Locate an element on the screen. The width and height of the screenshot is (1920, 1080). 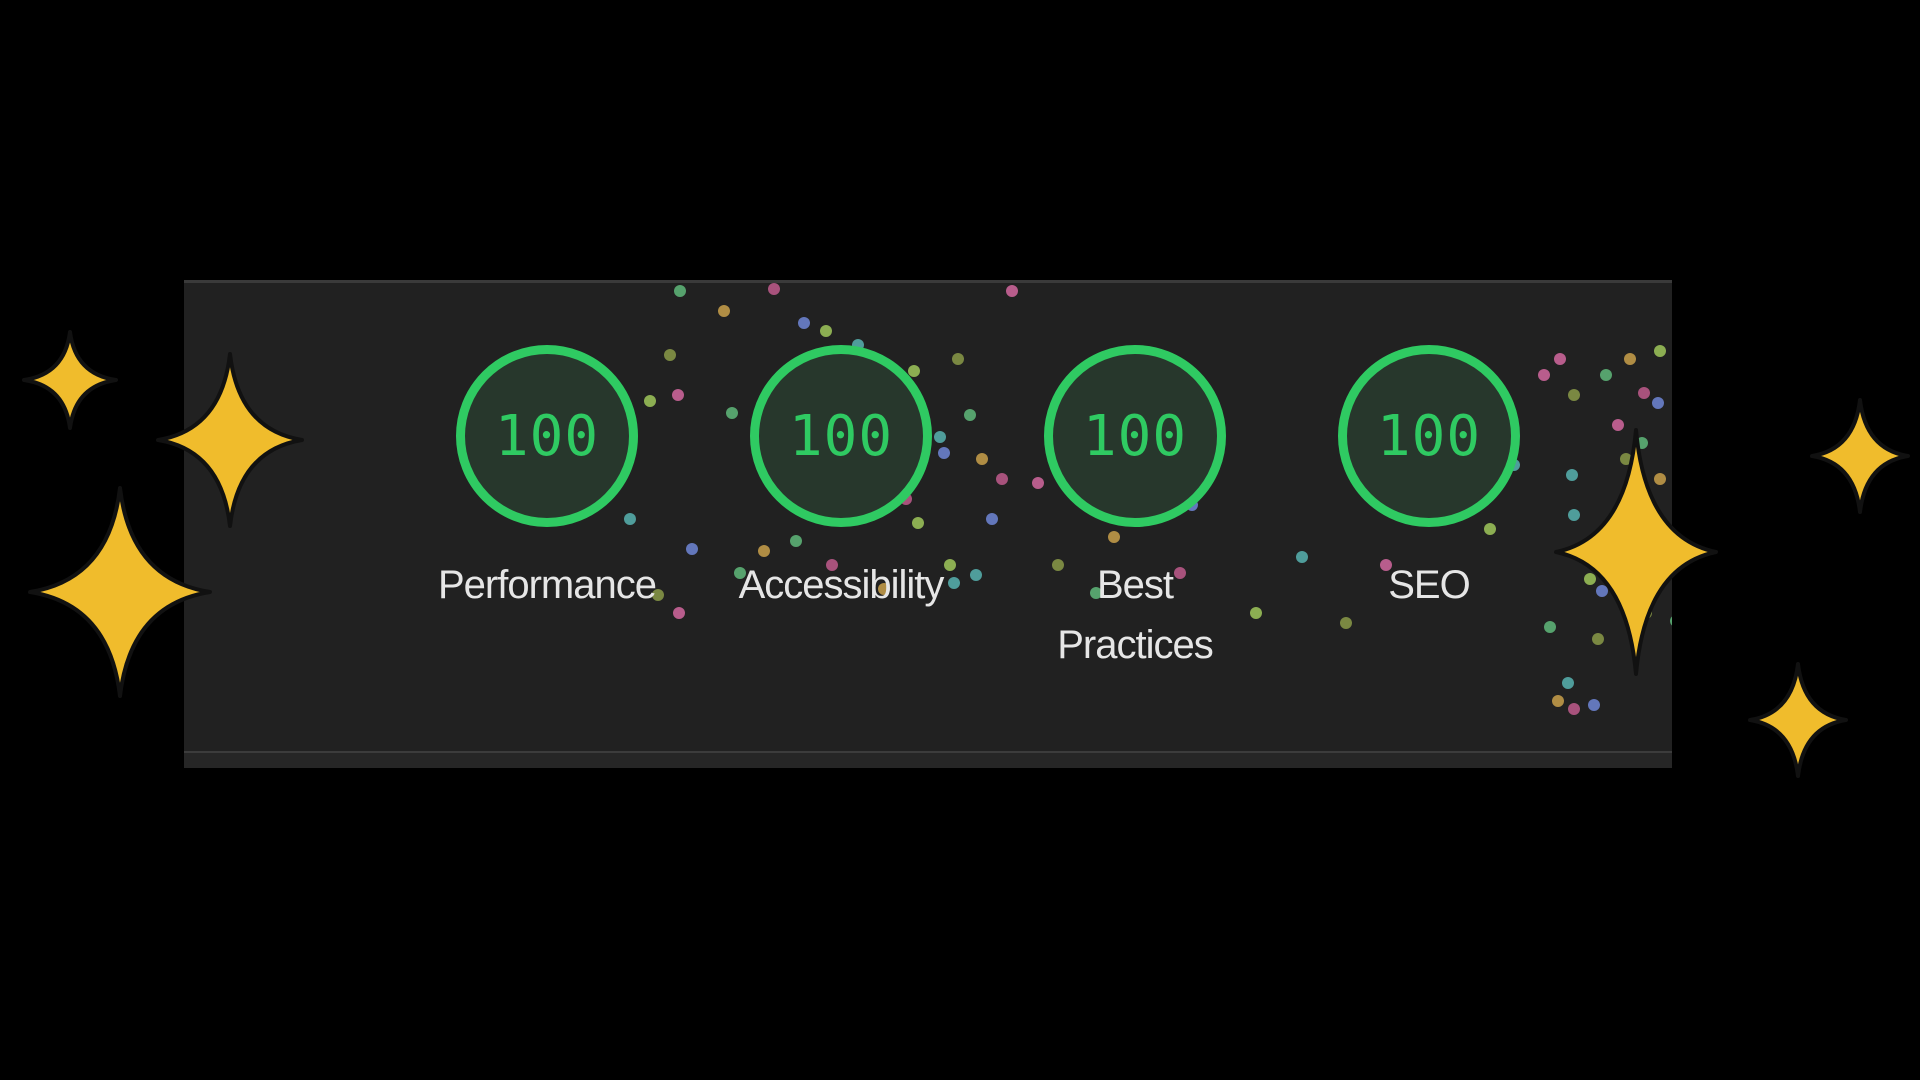
panel-footer-strip is located at coordinates (928, 760).